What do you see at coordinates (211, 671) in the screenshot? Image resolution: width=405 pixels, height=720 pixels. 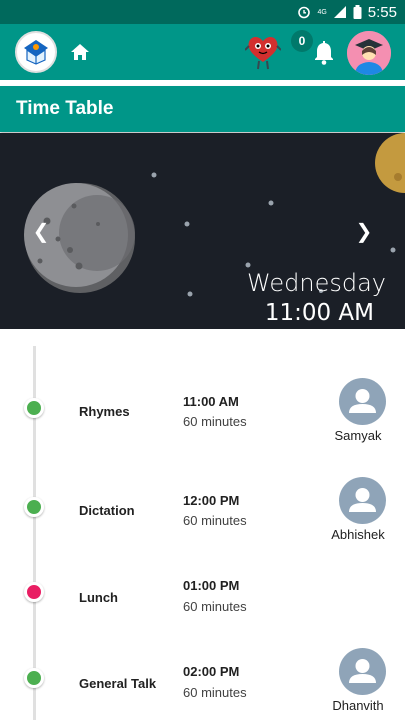 I see `time-label: 02:00 PM` at bounding box center [211, 671].